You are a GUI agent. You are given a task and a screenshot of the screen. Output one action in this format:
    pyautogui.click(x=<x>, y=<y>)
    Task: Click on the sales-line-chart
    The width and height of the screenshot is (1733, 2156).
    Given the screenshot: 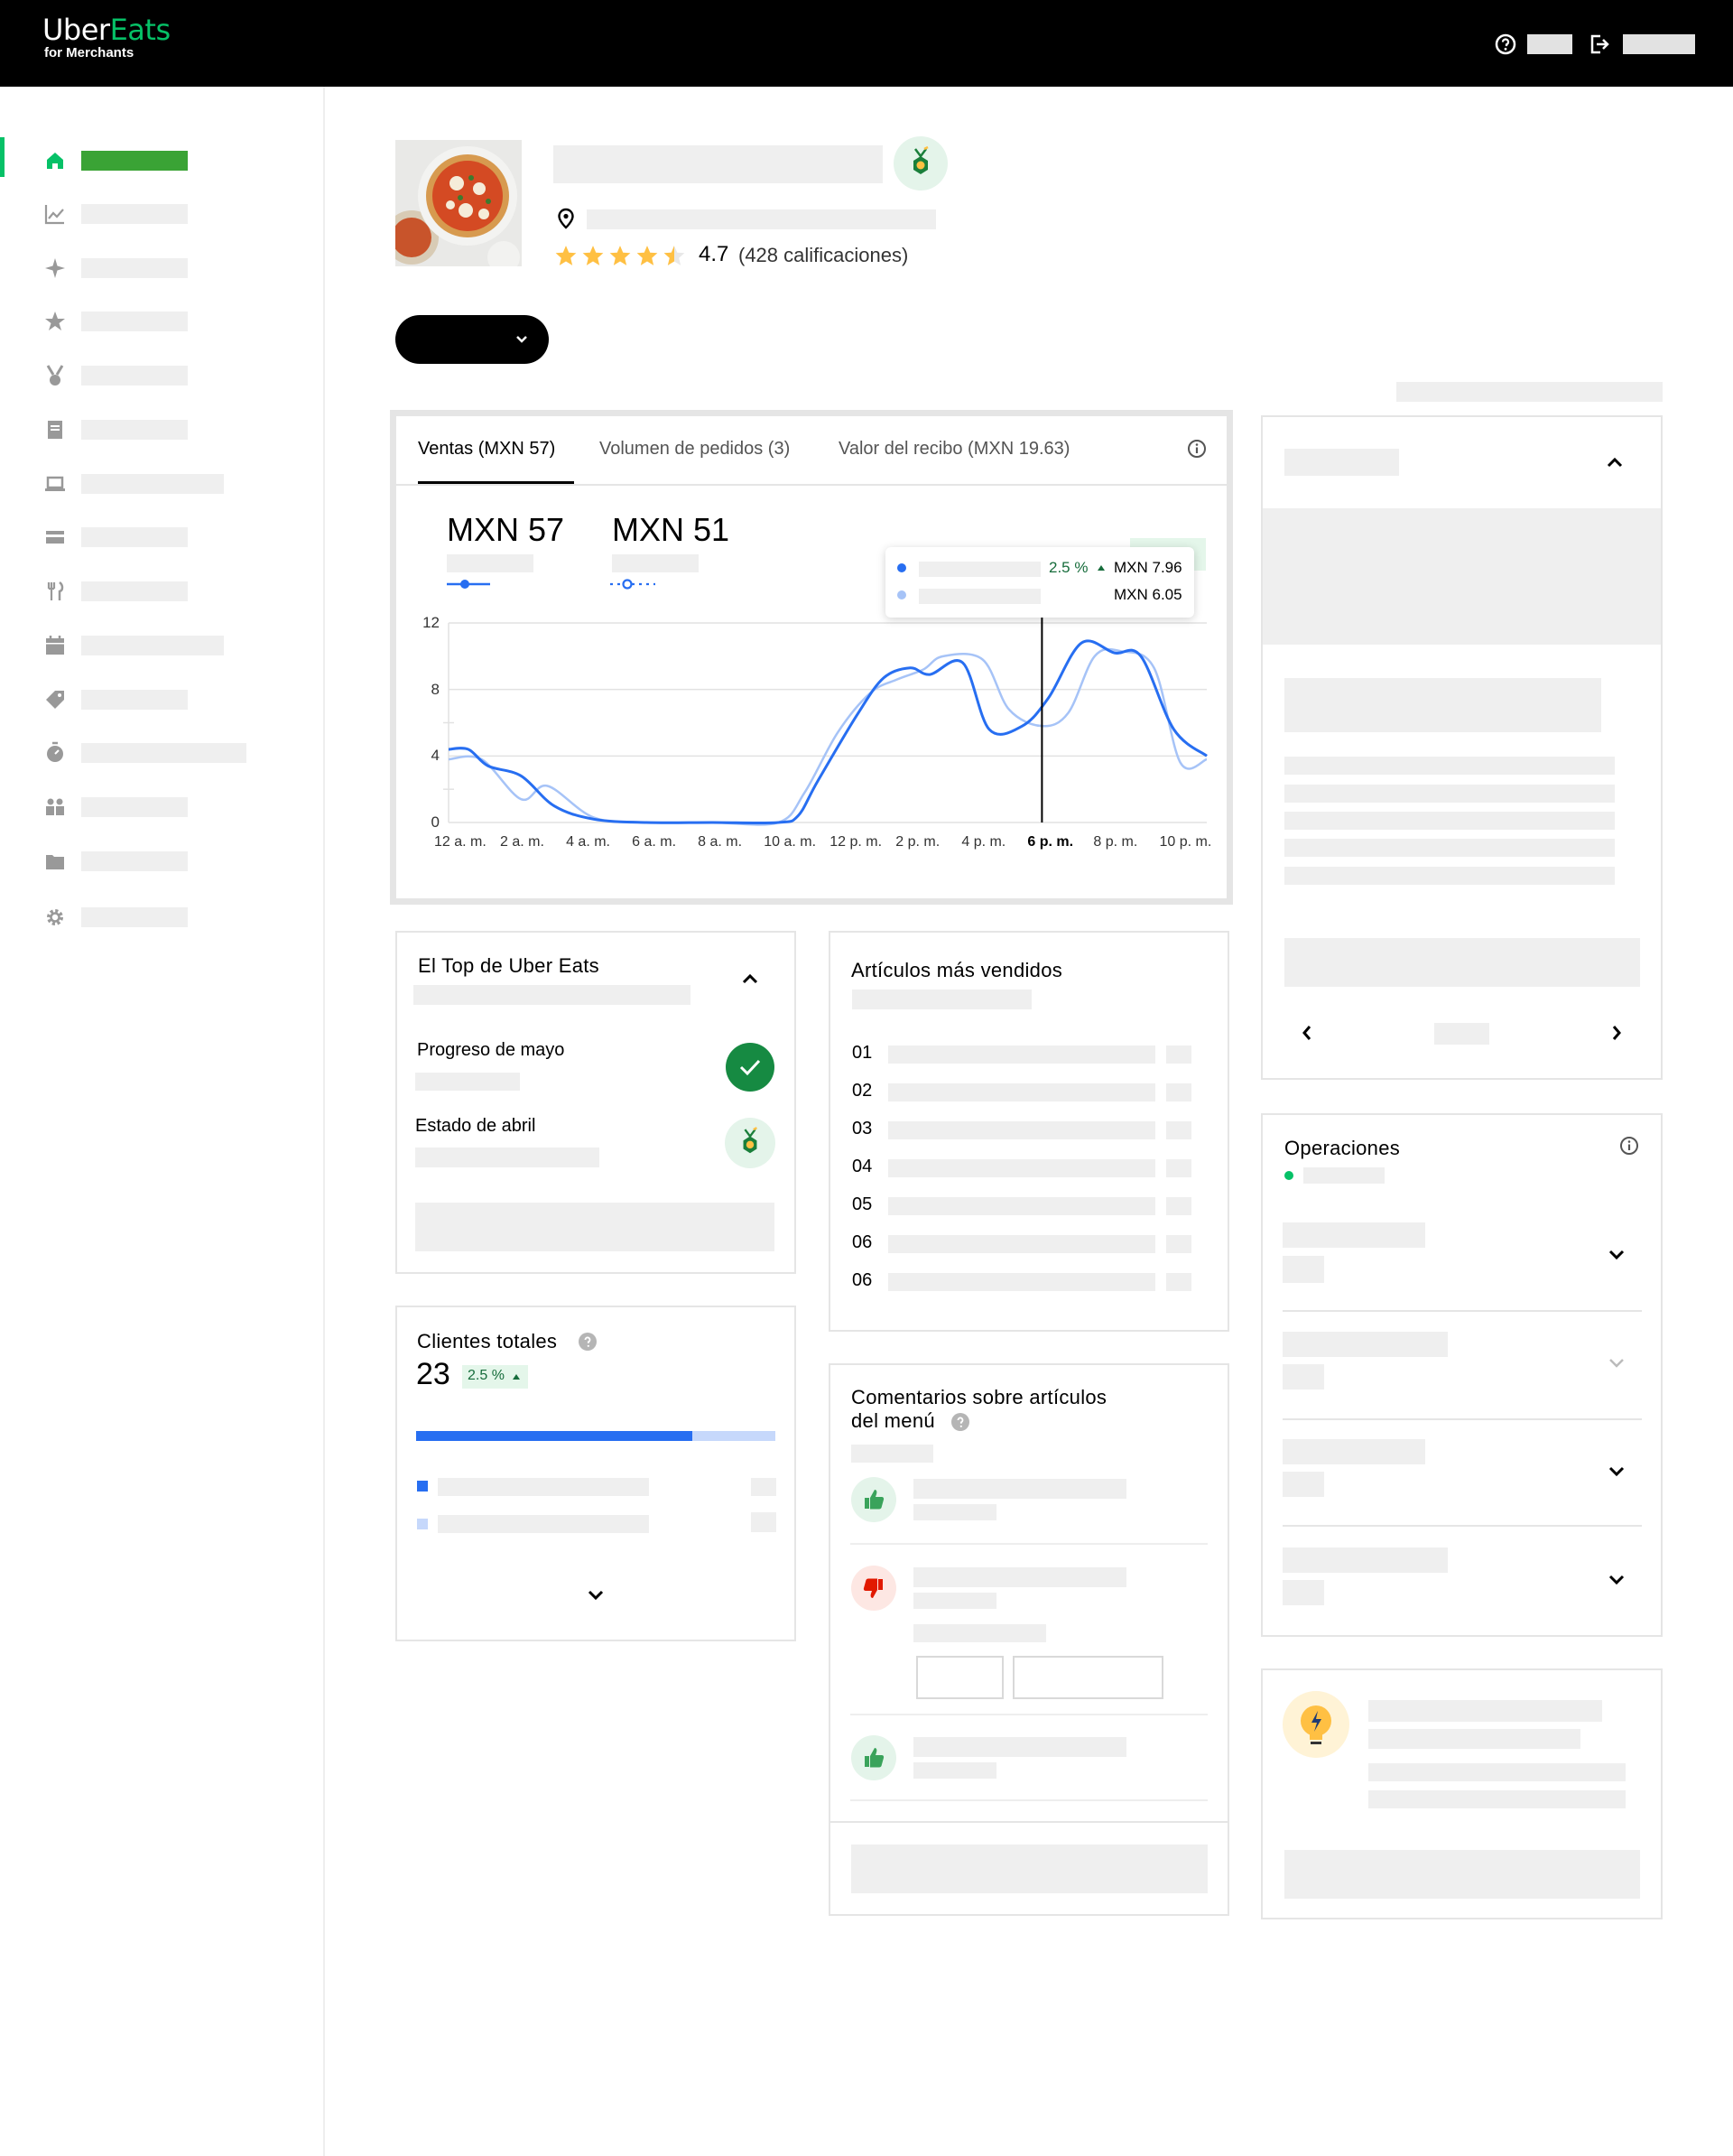 What is the action you would take?
    pyautogui.click(x=808, y=731)
    